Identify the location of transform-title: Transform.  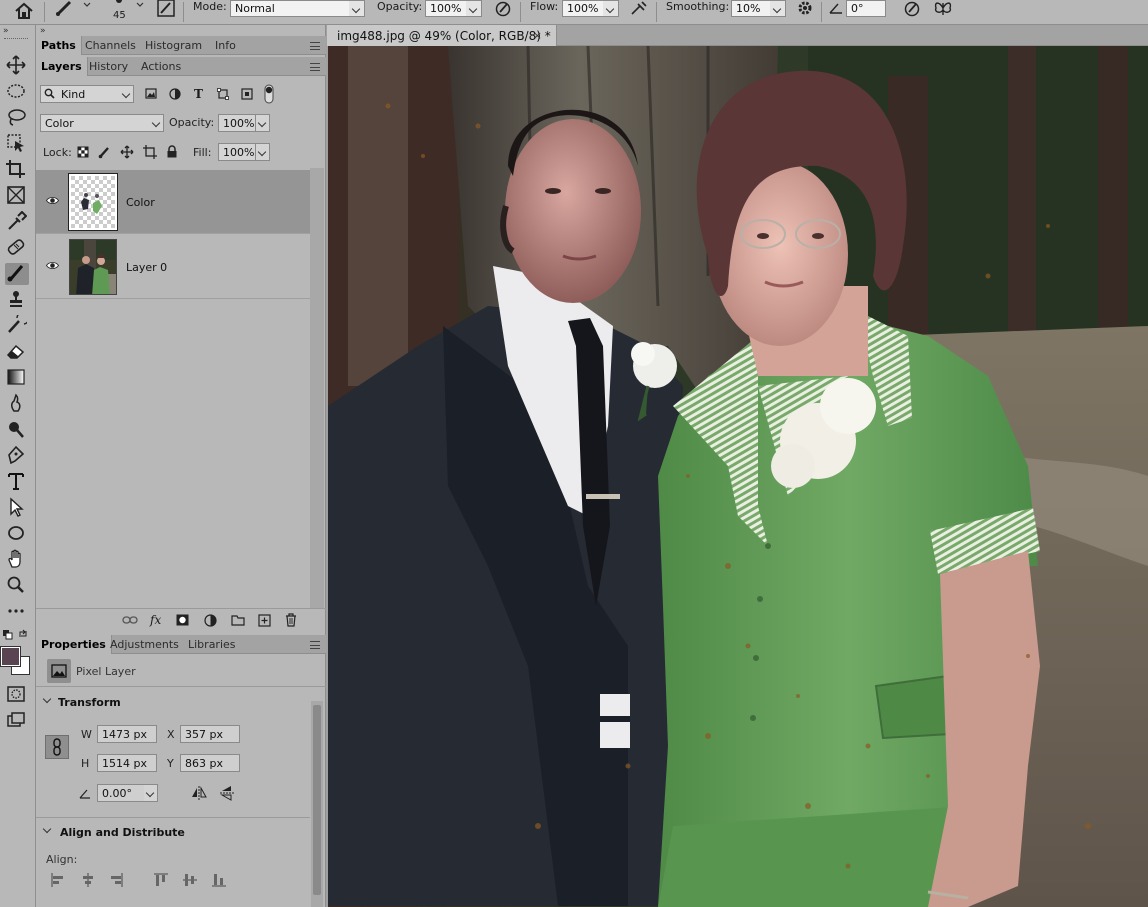
(89, 702).